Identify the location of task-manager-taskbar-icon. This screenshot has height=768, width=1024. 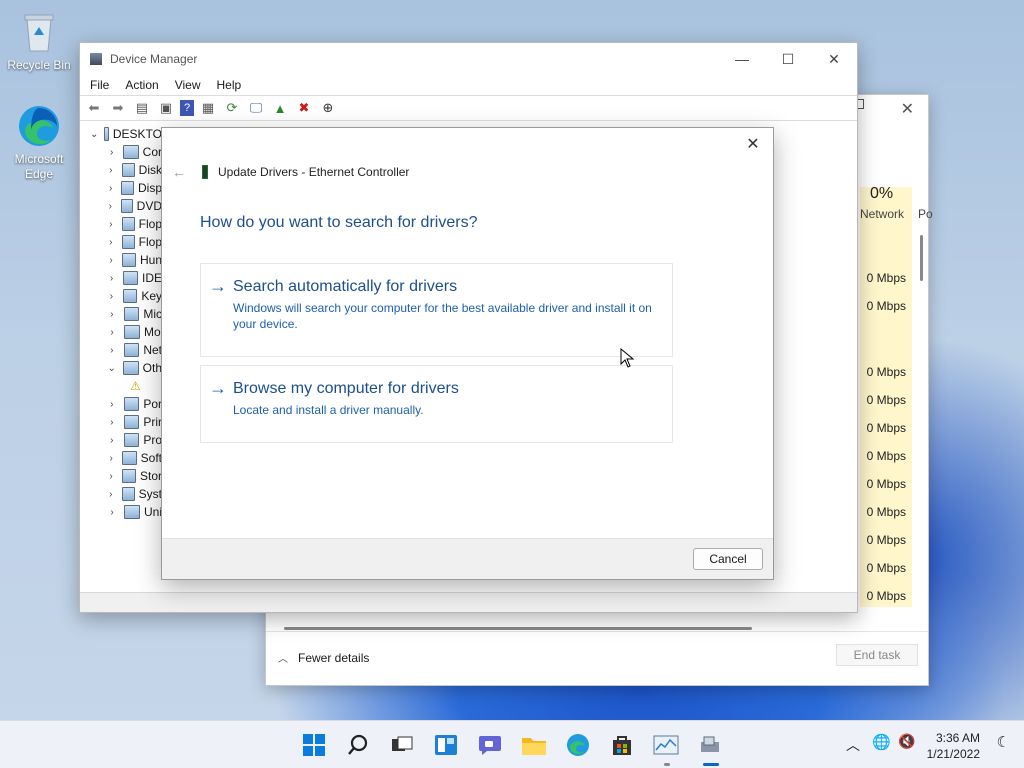
(666, 745).